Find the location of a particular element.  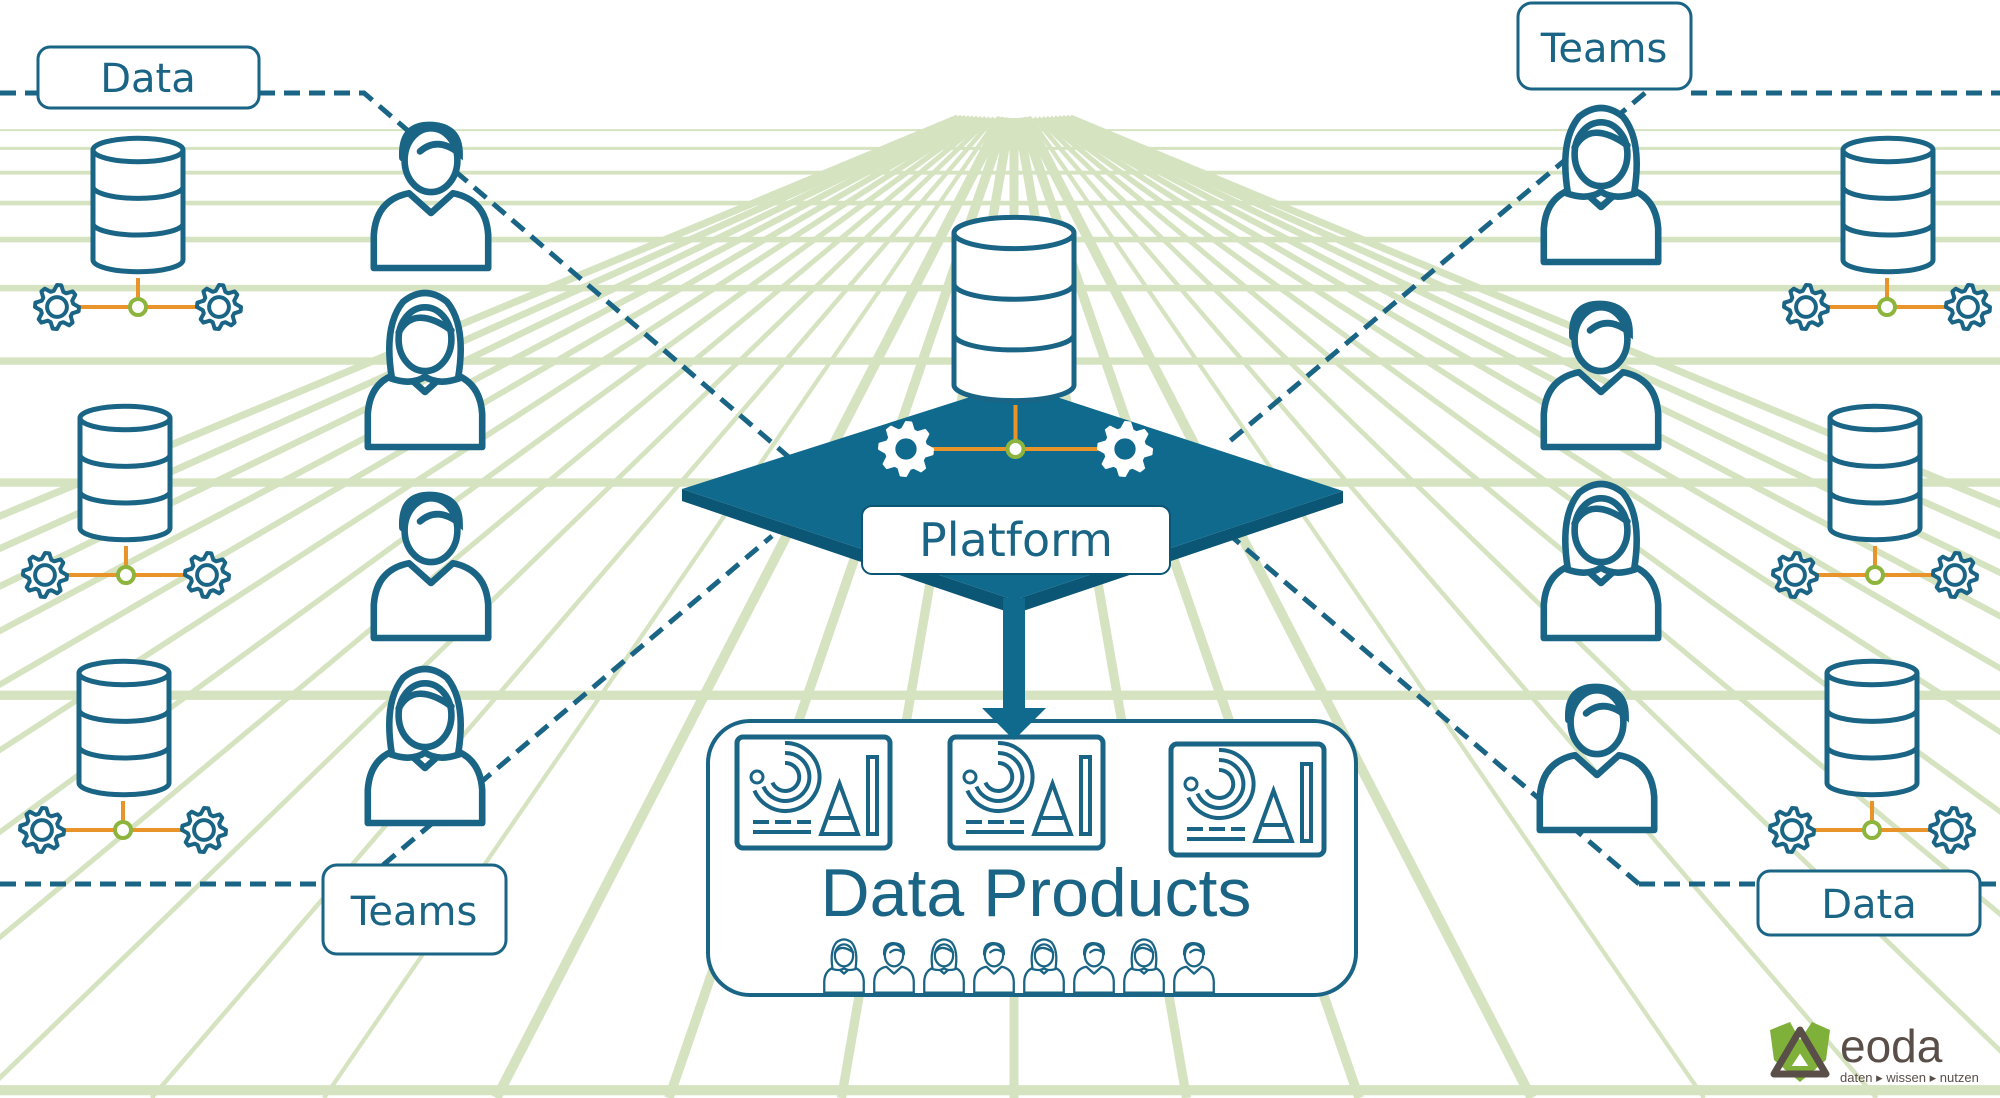

data-products-title: Data Products is located at coordinates (1036, 893).